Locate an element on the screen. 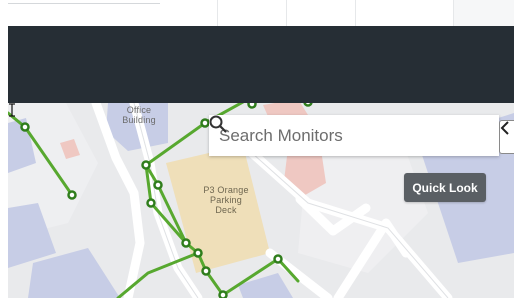  office-label-line: Office is located at coordinates (139, 110).